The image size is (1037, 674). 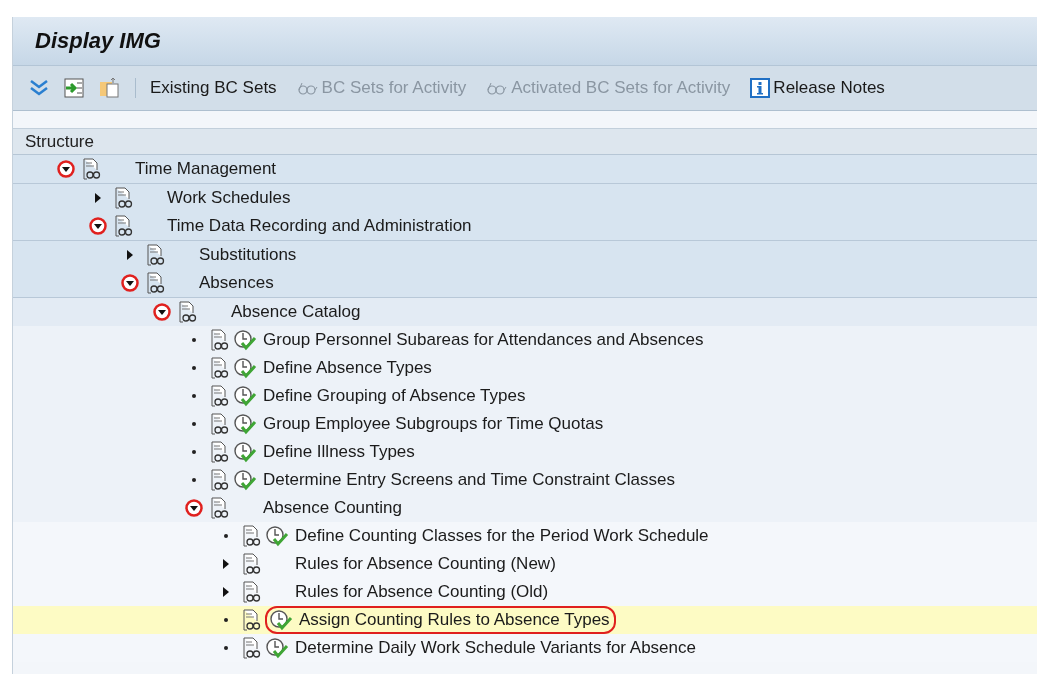 What do you see at coordinates (248, 255) in the screenshot?
I see `tree-node-label: Substitutions` at bounding box center [248, 255].